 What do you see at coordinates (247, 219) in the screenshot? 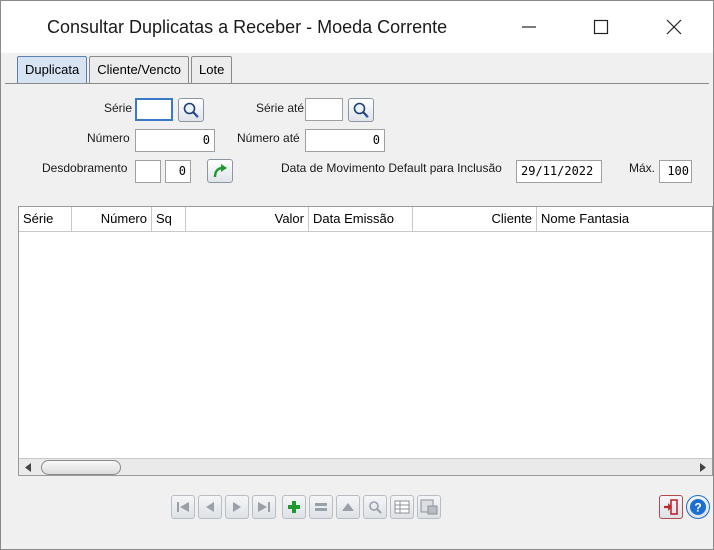
I see `col-valor: Valor` at bounding box center [247, 219].